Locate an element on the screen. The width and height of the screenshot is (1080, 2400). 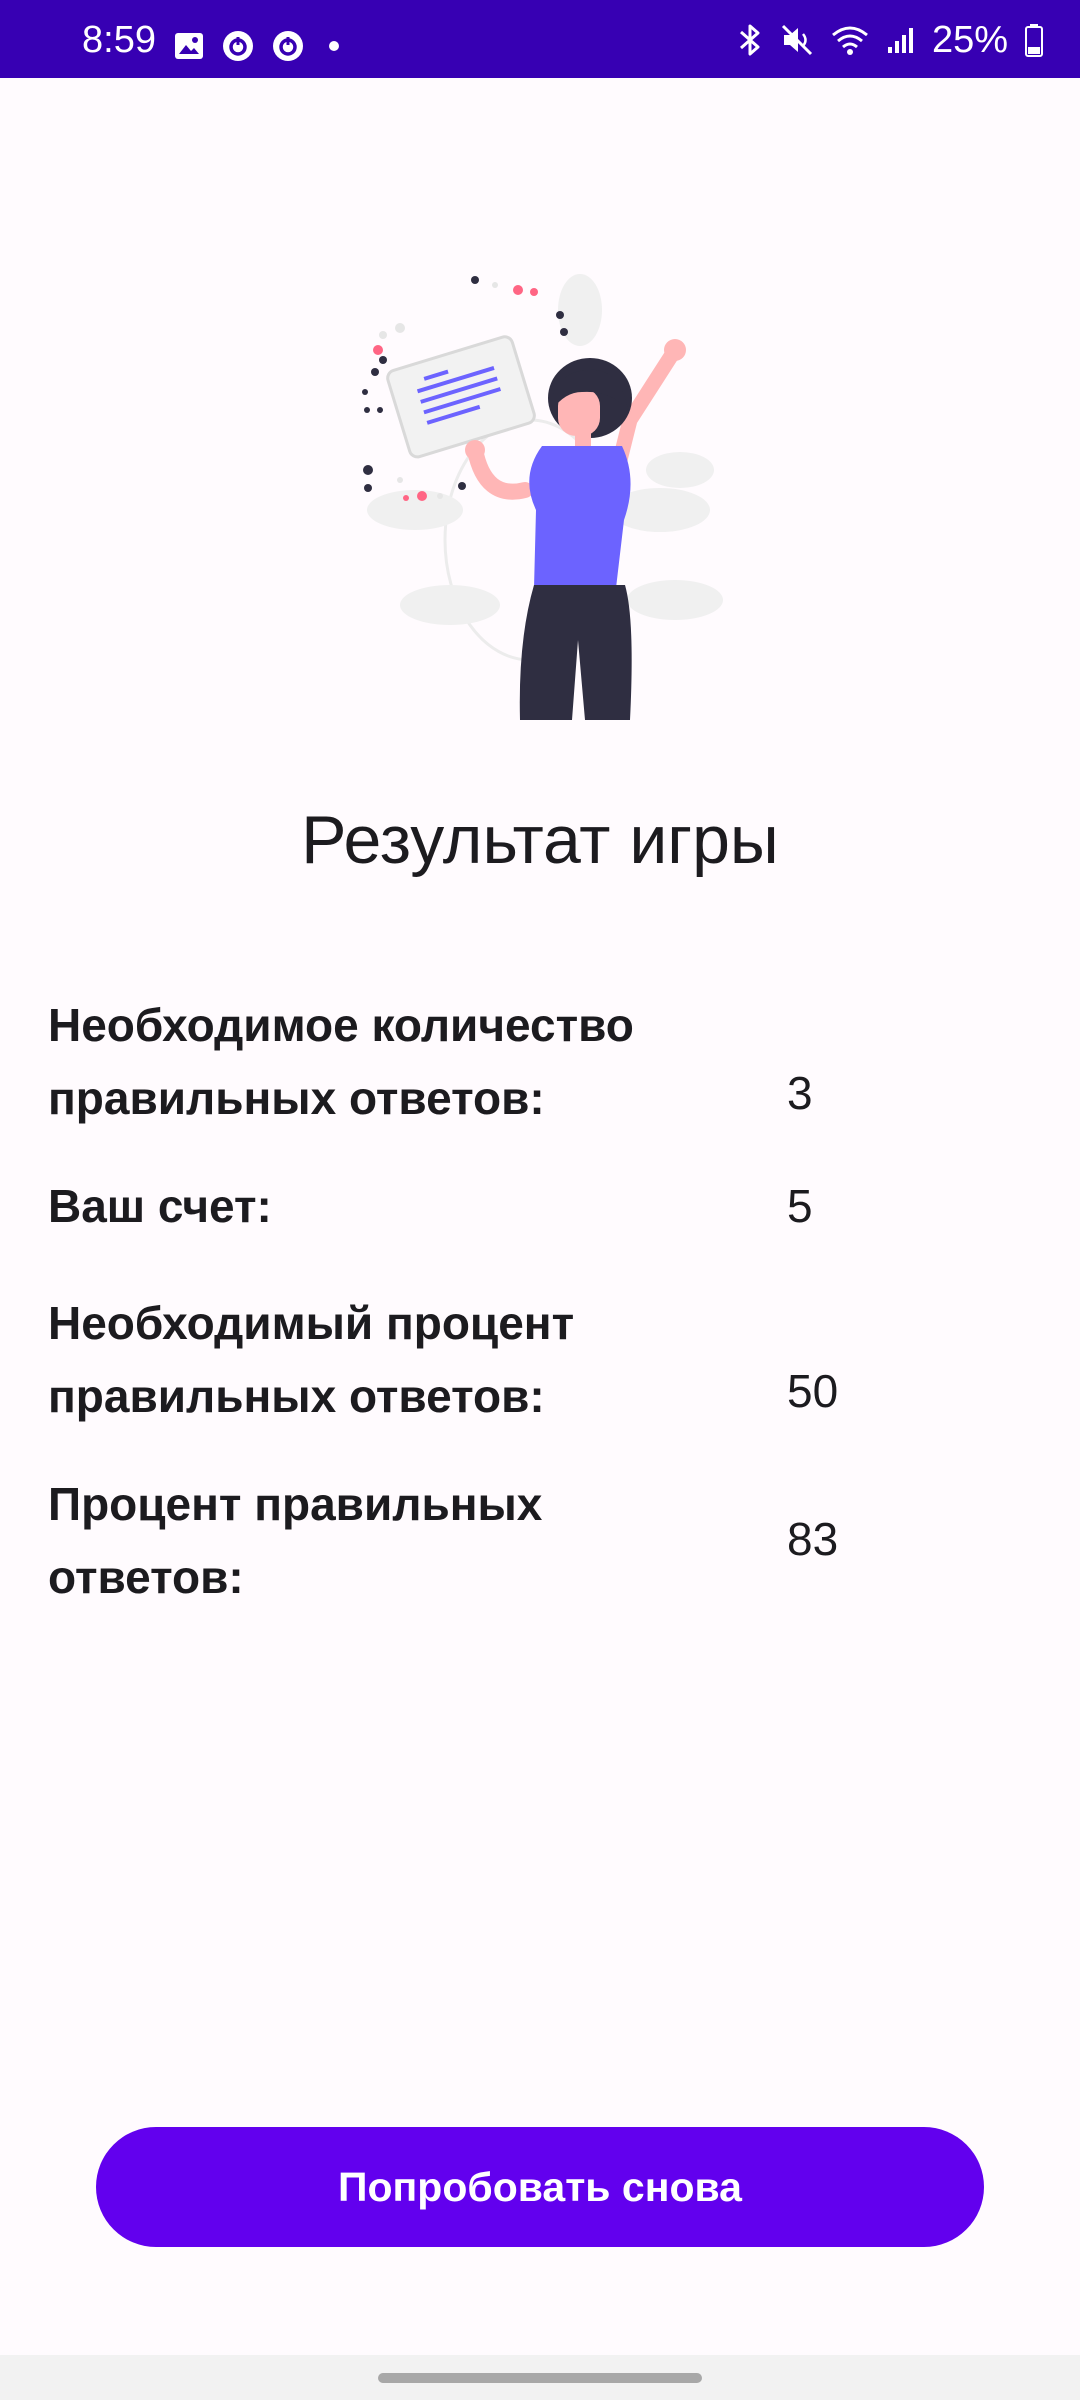
wifi-icon is located at coordinates (849, 40).